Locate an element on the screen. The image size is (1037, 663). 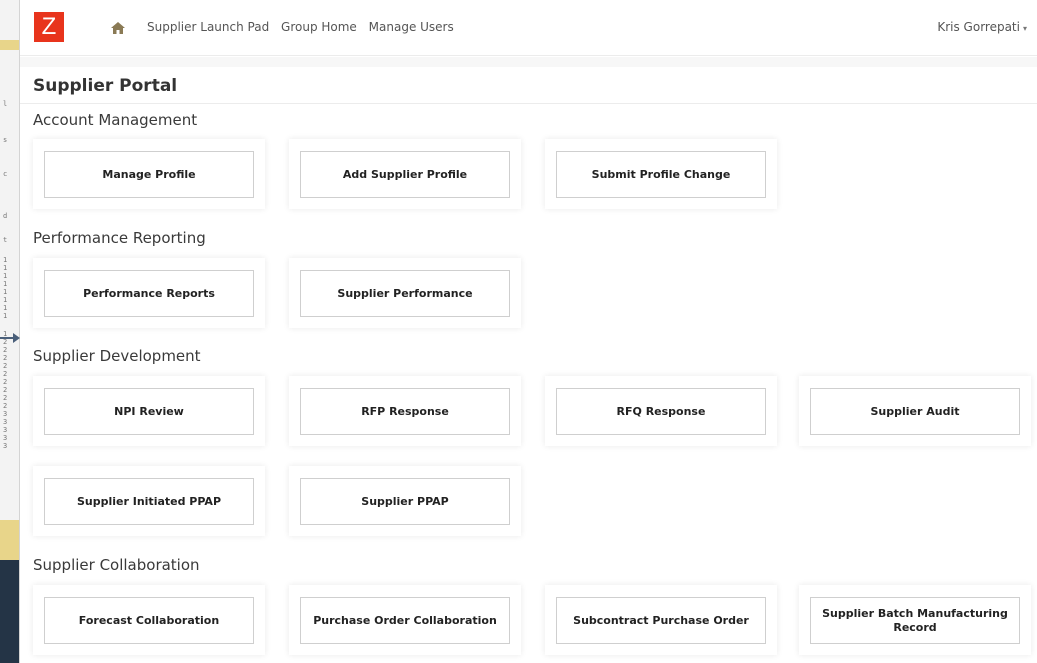
tile-card: Supplier PPAP is located at coordinates (405, 501).